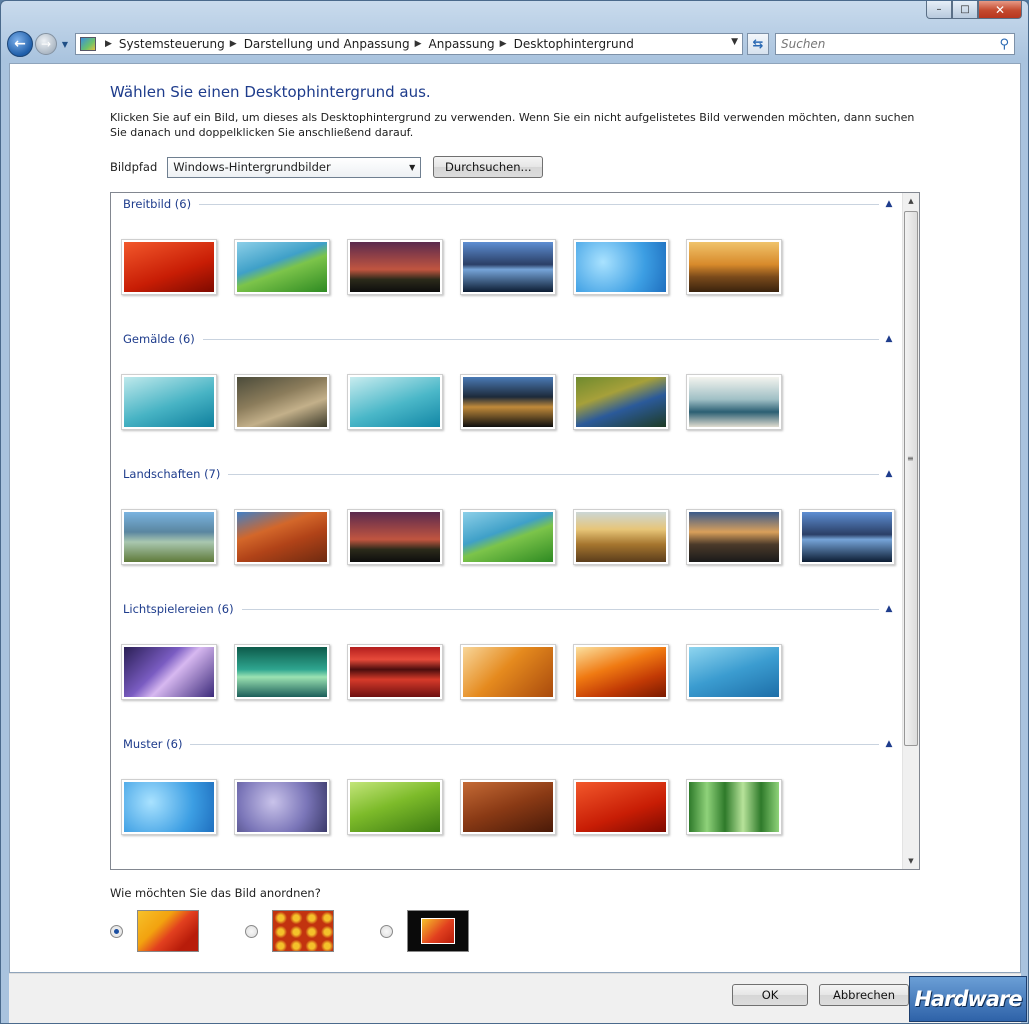 This screenshot has width=1029, height=1024. What do you see at coordinates (46, 44) in the screenshot?
I see `forward-button: →` at bounding box center [46, 44].